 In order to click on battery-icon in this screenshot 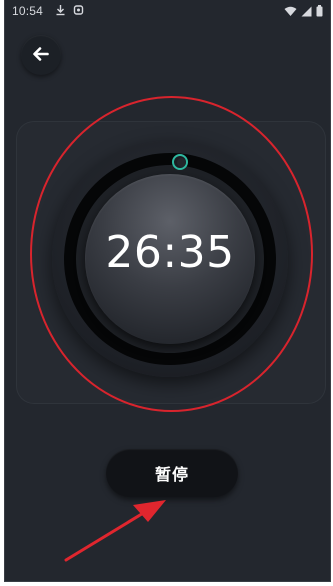, I will do `click(319, 12)`.